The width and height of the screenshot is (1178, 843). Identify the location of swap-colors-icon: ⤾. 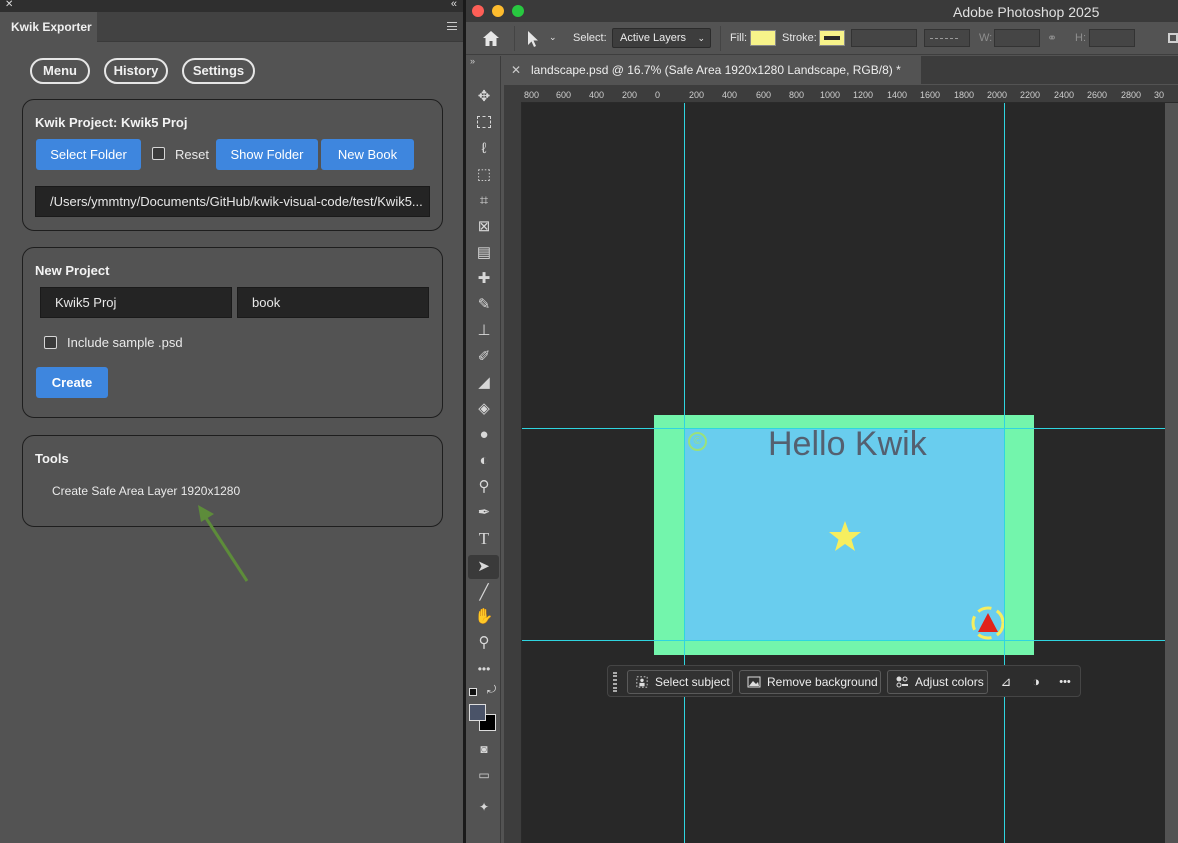
(491, 690).